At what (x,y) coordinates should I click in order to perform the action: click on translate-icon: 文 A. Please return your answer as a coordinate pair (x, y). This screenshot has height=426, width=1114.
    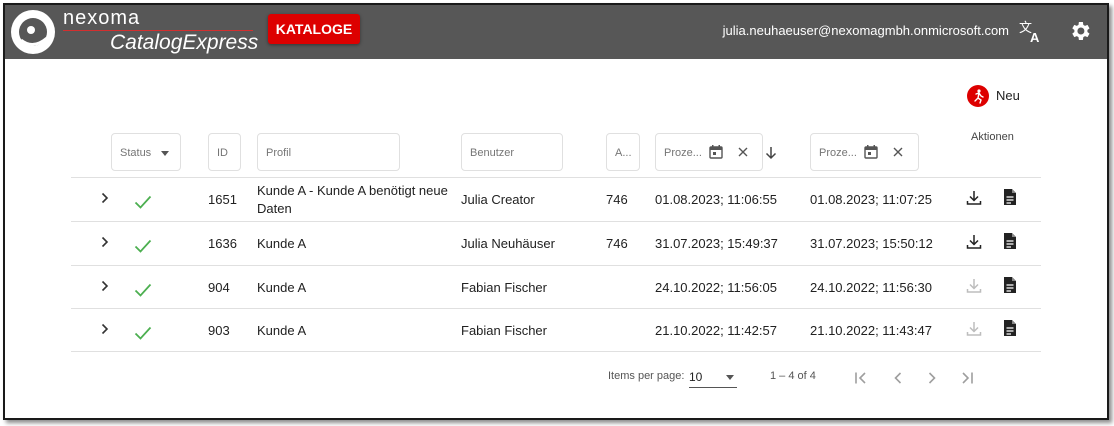
    Looking at the image, I should click on (1031, 31).